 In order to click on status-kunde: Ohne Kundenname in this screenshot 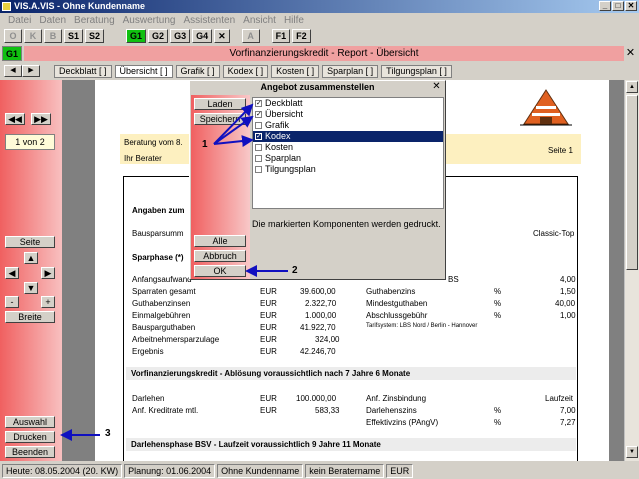, I will do `click(260, 471)`.